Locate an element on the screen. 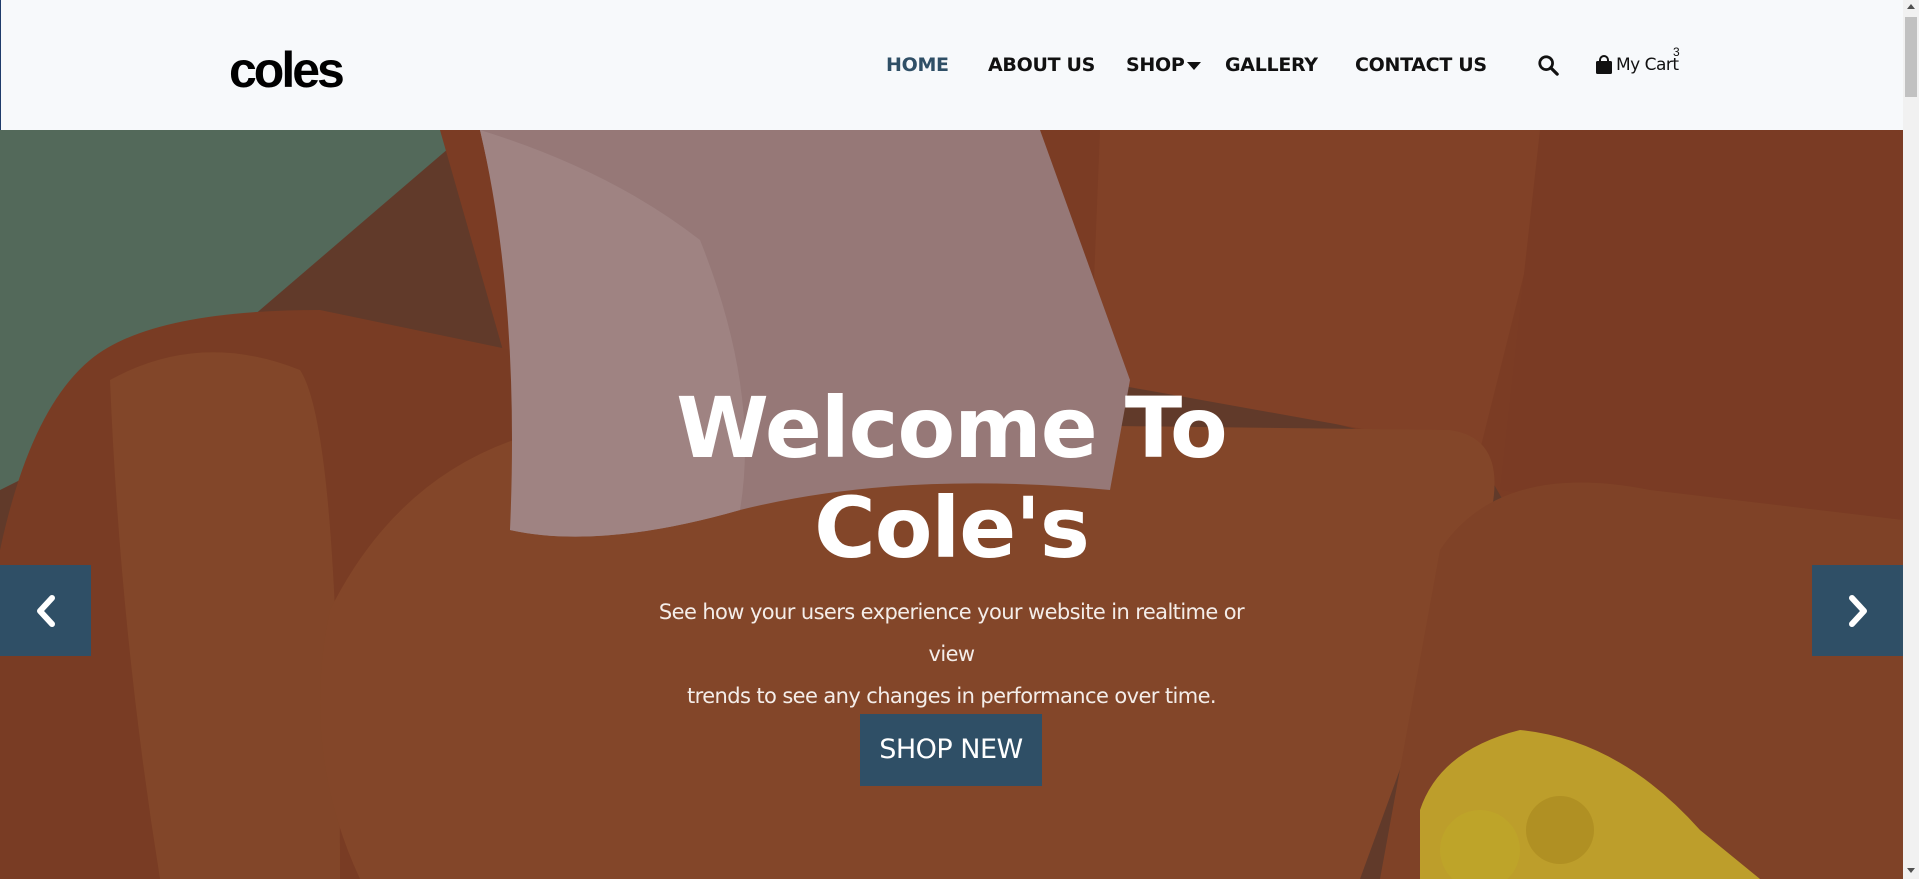  hero-title-line-2: Cole's is located at coordinates (952, 528).